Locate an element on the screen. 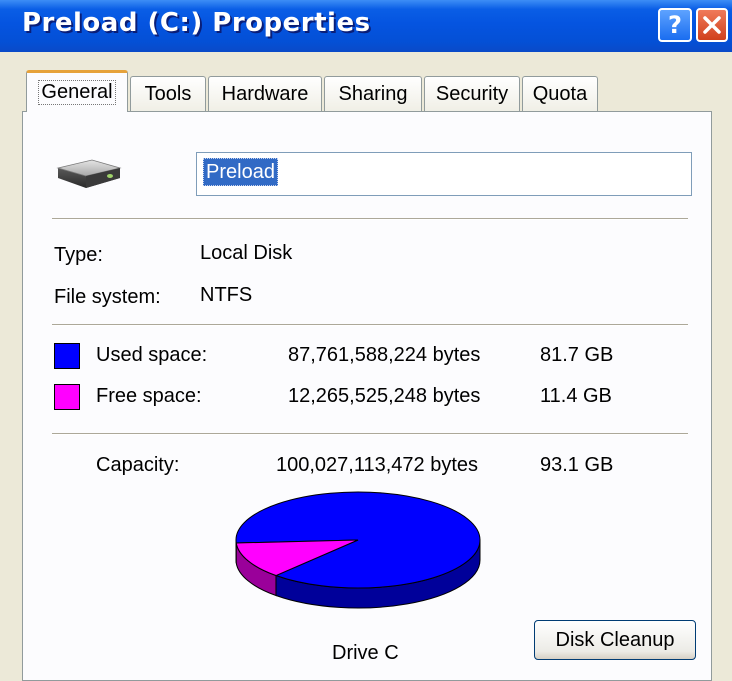  used-space-swatch is located at coordinates (67, 356).